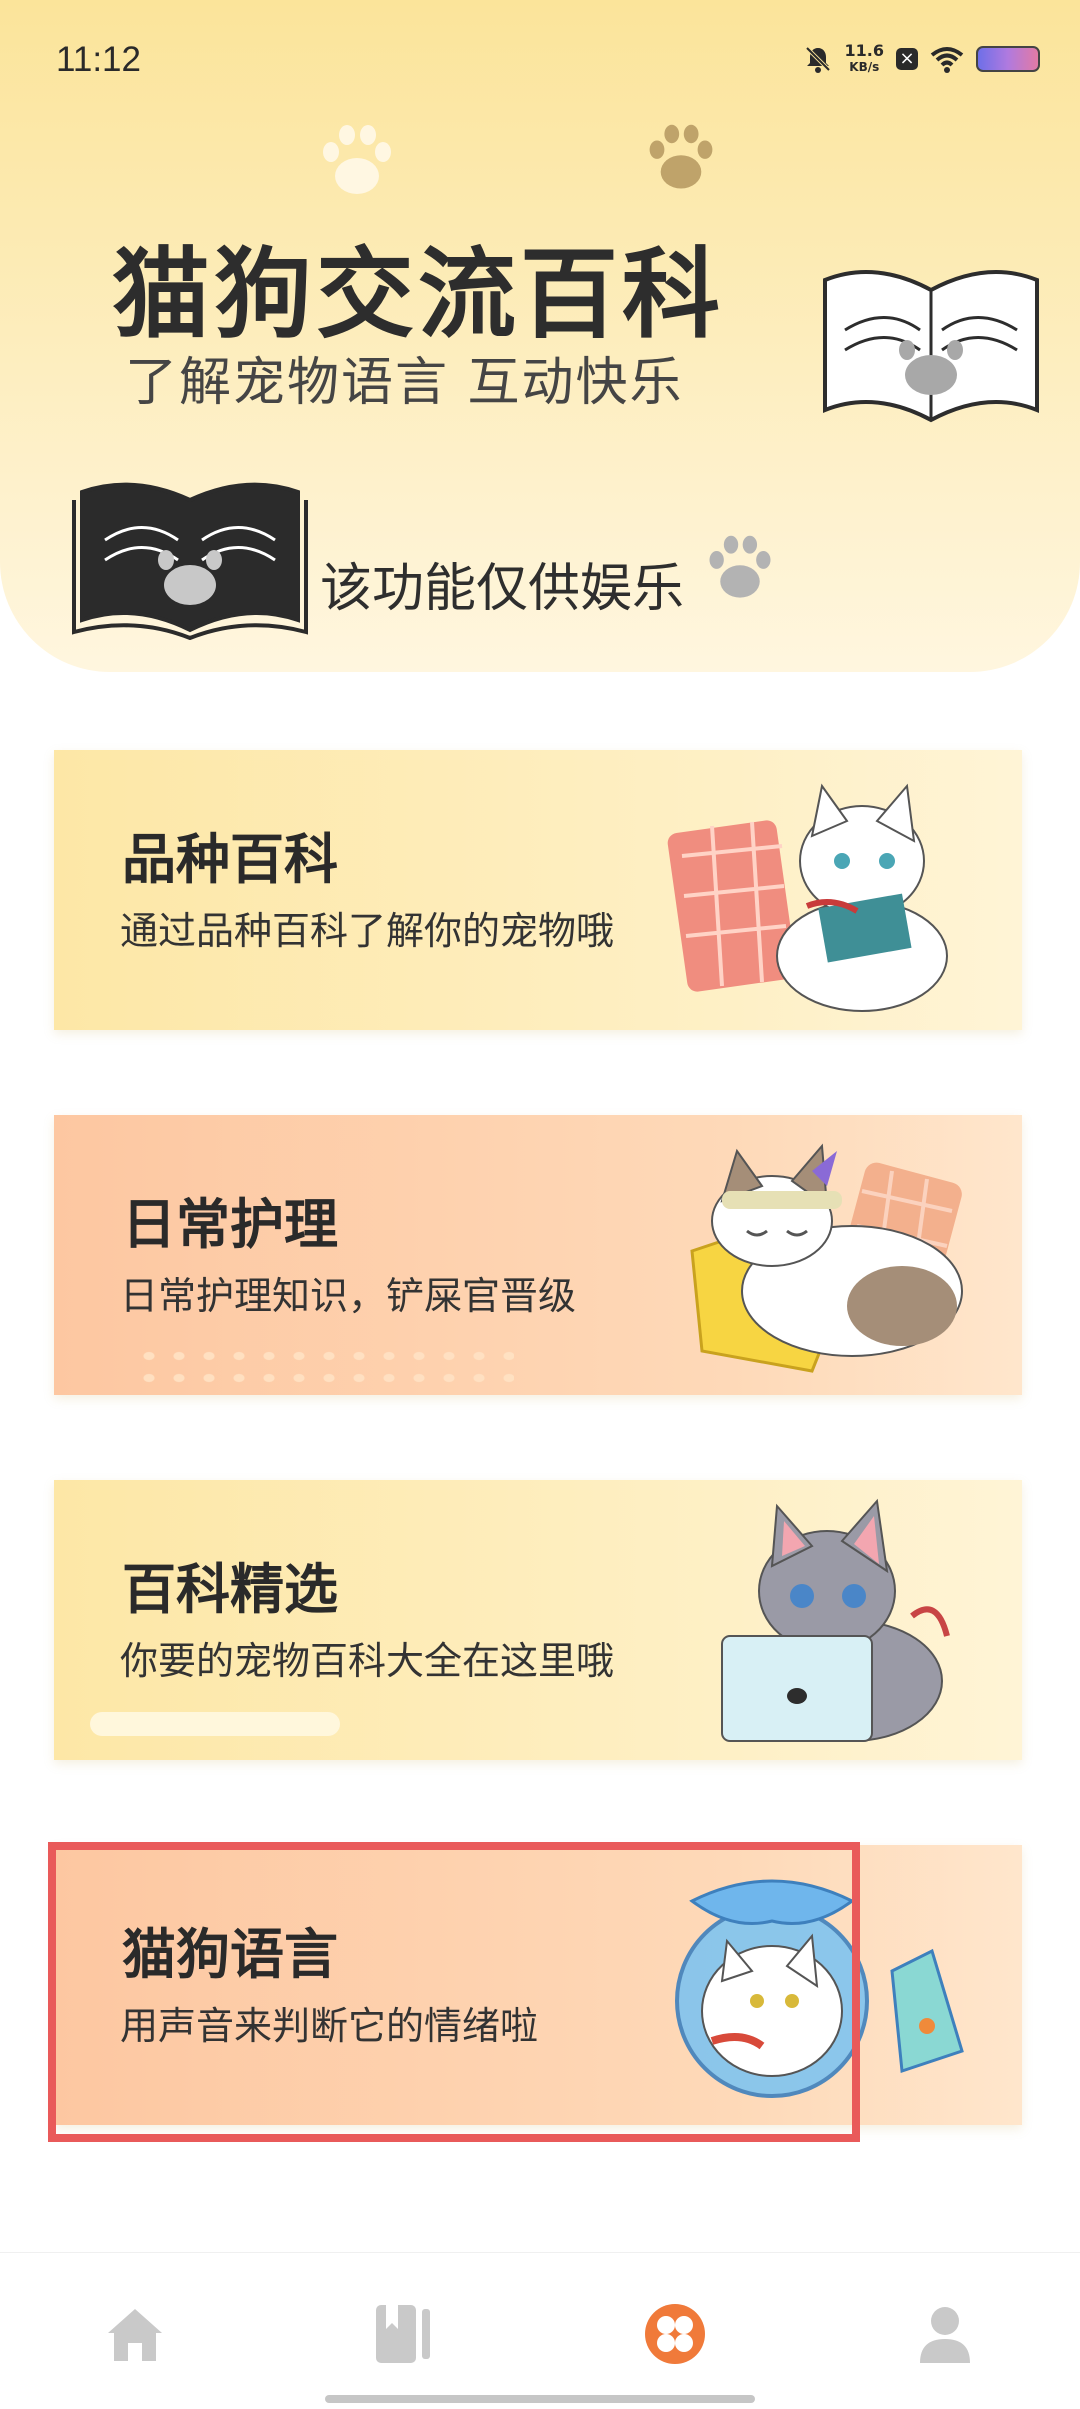 The image size is (1080, 2409). I want to click on user-icon, so click(945, 2334).